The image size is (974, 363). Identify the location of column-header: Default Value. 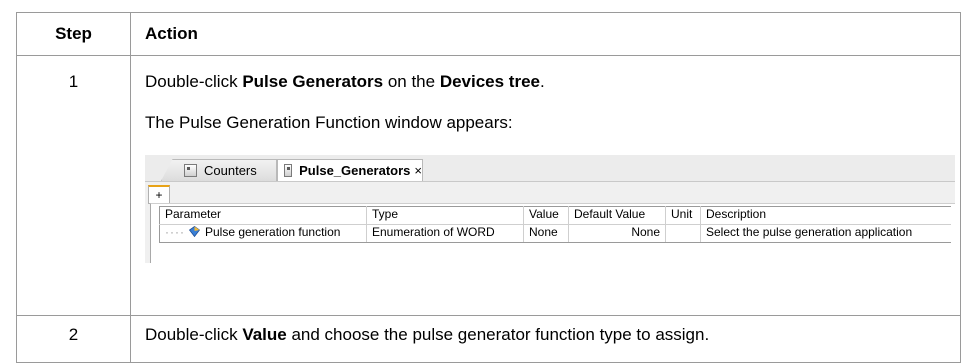
(617, 215).